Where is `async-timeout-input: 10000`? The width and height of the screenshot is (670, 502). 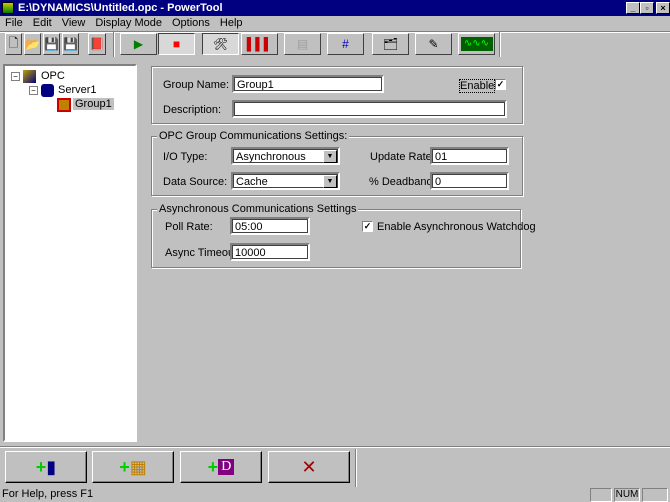
async-timeout-input: 10000 is located at coordinates (270, 252).